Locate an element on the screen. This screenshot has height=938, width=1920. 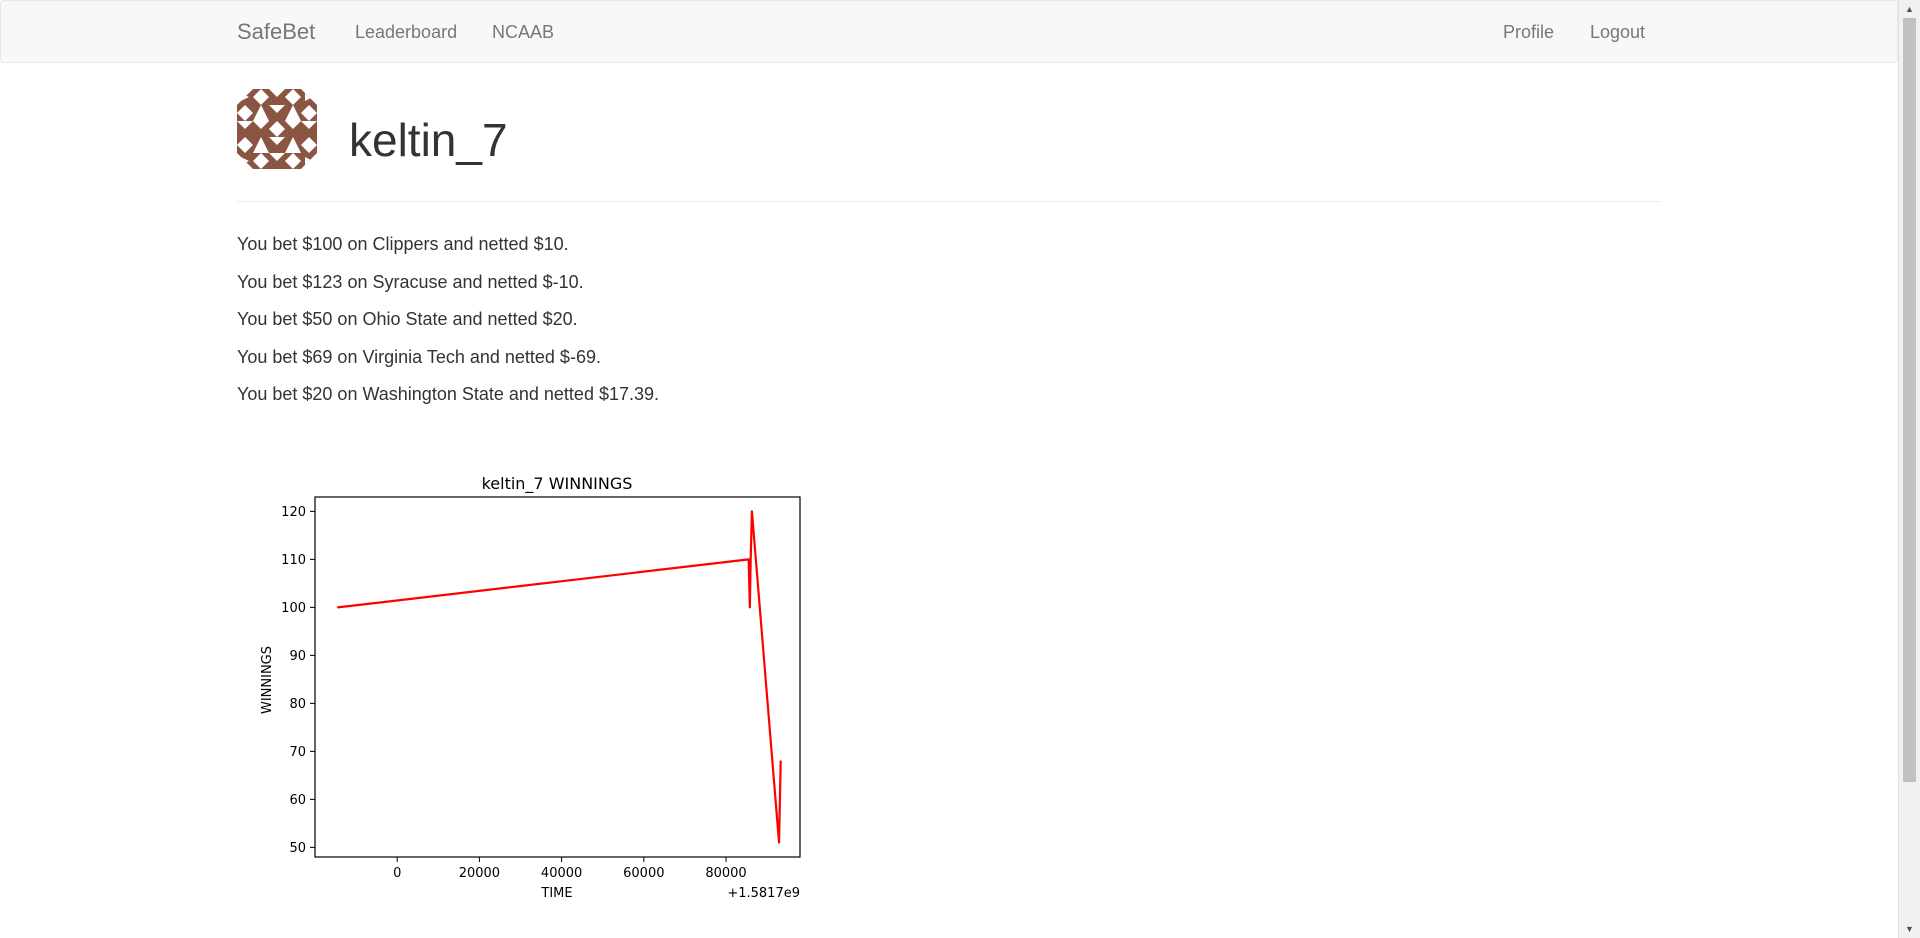
nav-link-profile: Profile is located at coordinates (1528, 32).